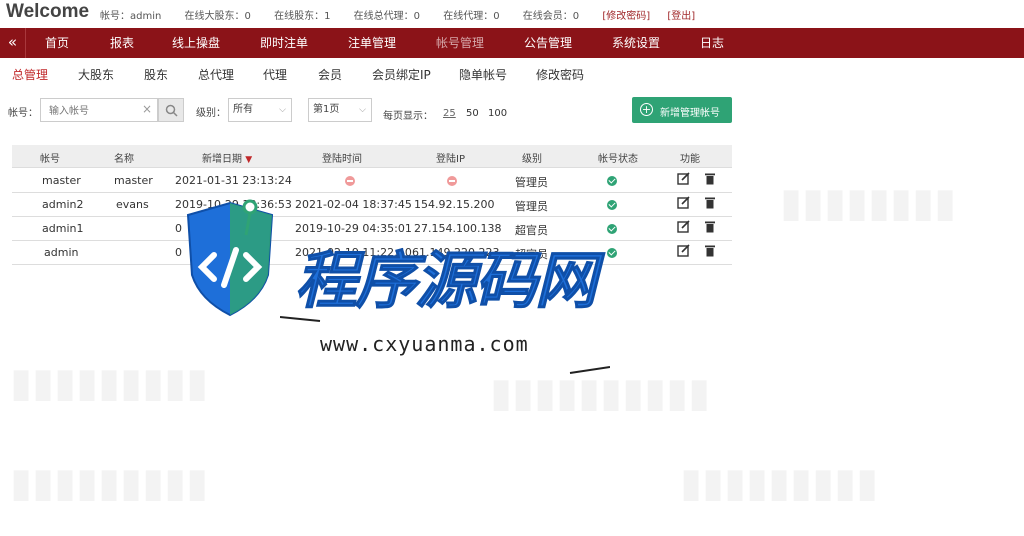 This screenshot has height=536, width=1024. Describe the element at coordinates (350, 182) in the screenshot. I see `login-time-none-icon` at that location.